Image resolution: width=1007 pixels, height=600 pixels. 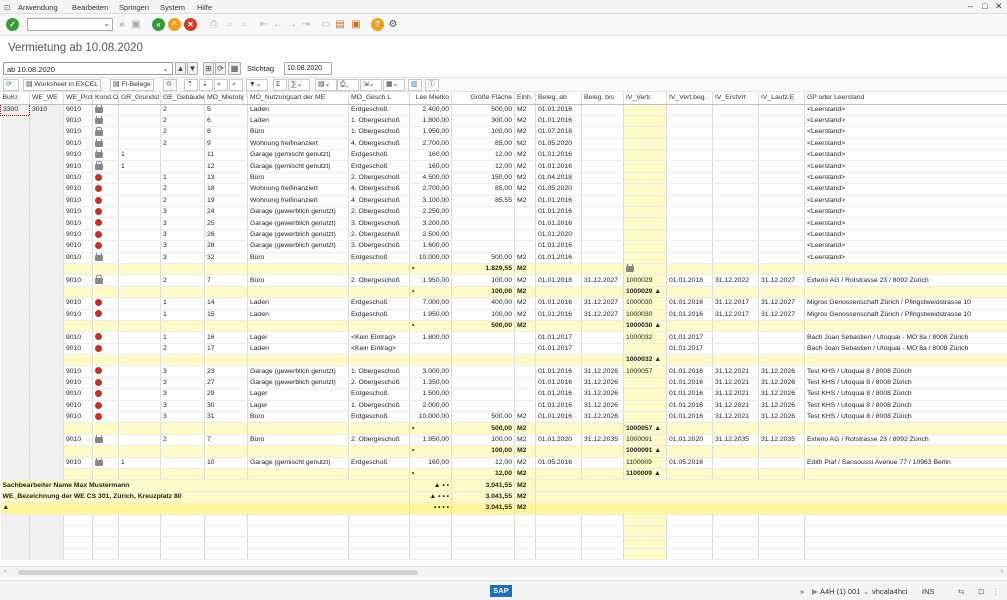 What do you see at coordinates (226, 463) in the screenshot?
I see `table-cell: 10` at bounding box center [226, 463].